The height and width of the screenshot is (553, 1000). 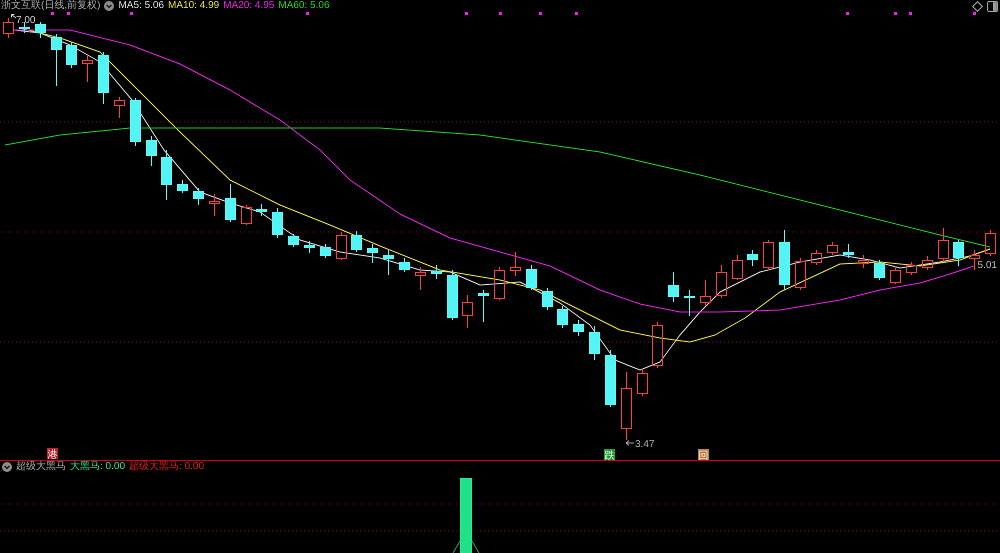 I want to click on last-price-label: 5.01, so click(x=987, y=265).